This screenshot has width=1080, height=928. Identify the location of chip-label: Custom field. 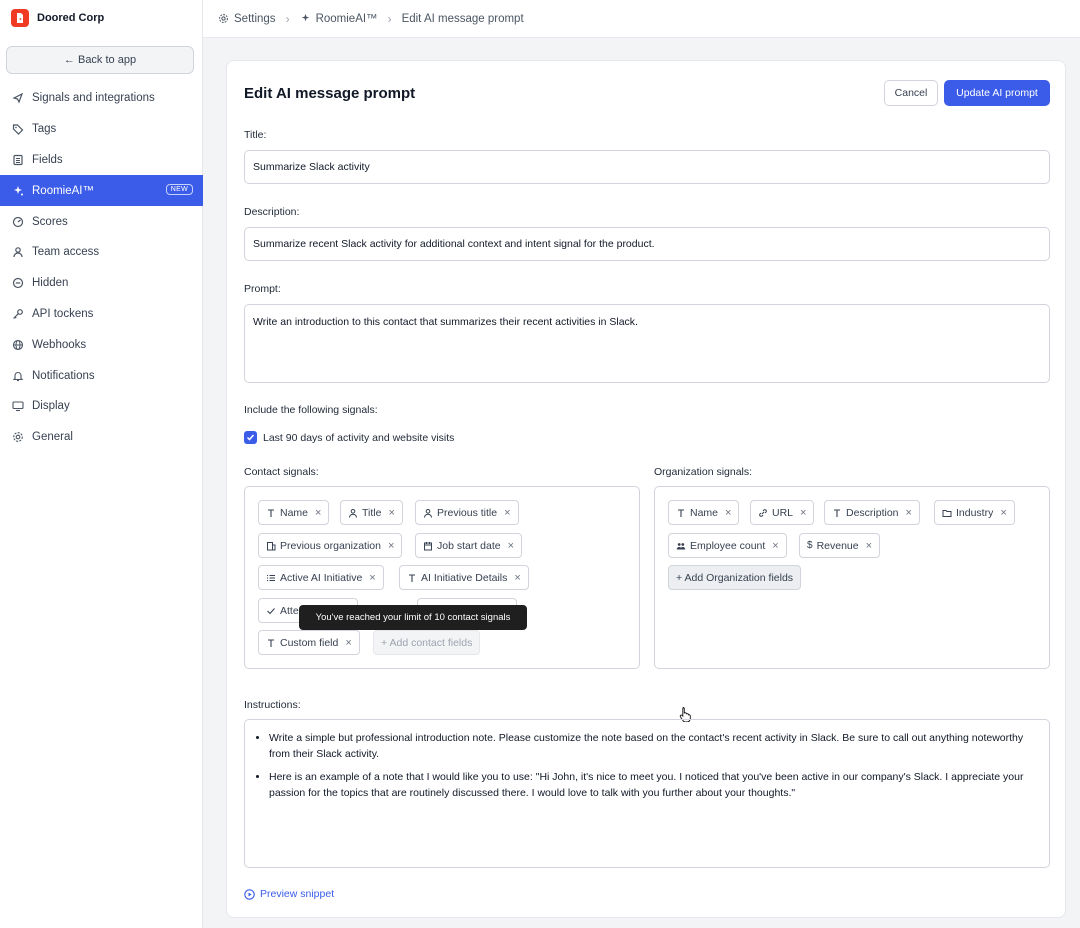
(309, 642).